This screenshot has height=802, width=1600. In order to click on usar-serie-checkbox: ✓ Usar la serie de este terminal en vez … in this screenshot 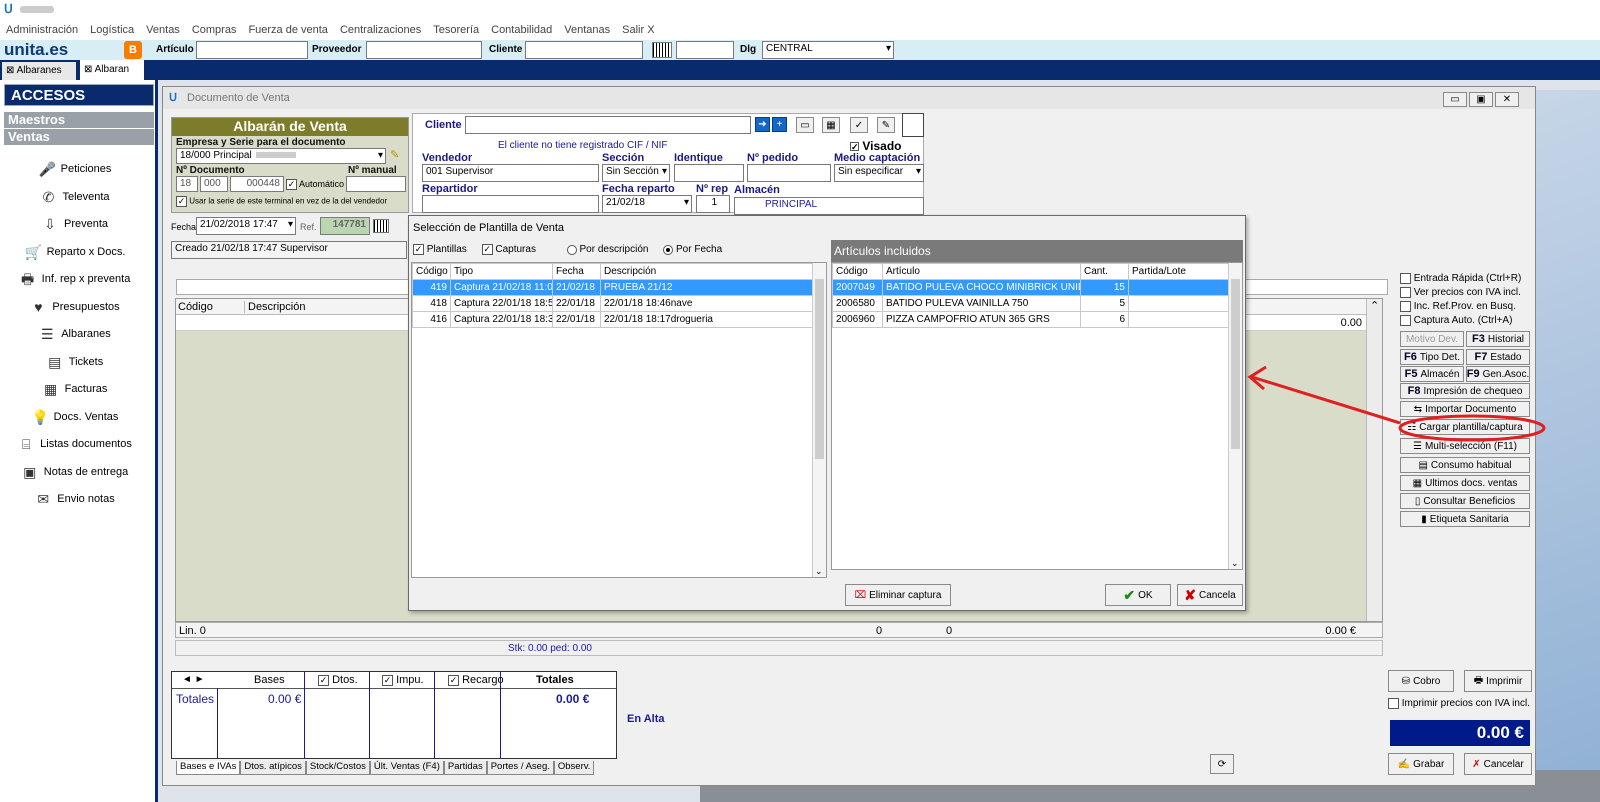, I will do `click(281, 201)`.